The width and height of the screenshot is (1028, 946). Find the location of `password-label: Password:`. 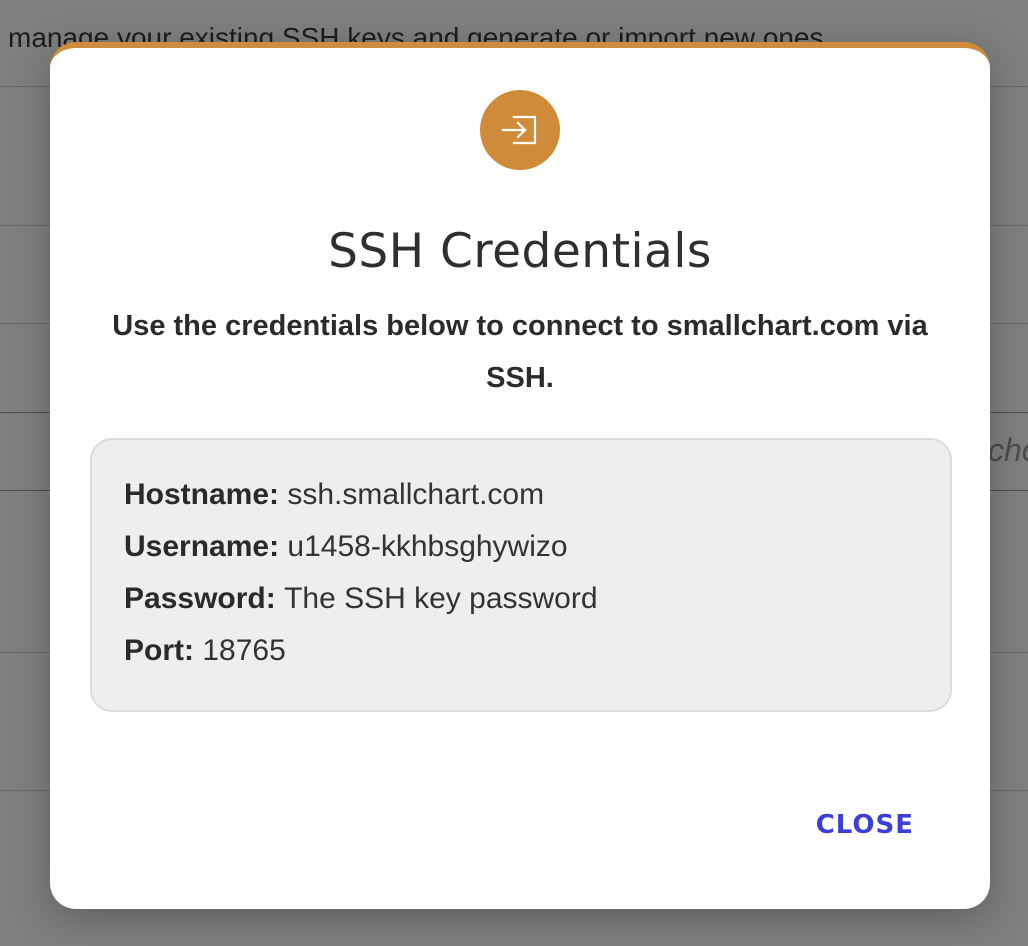

password-label: Password: is located at coordinates (204, 598).